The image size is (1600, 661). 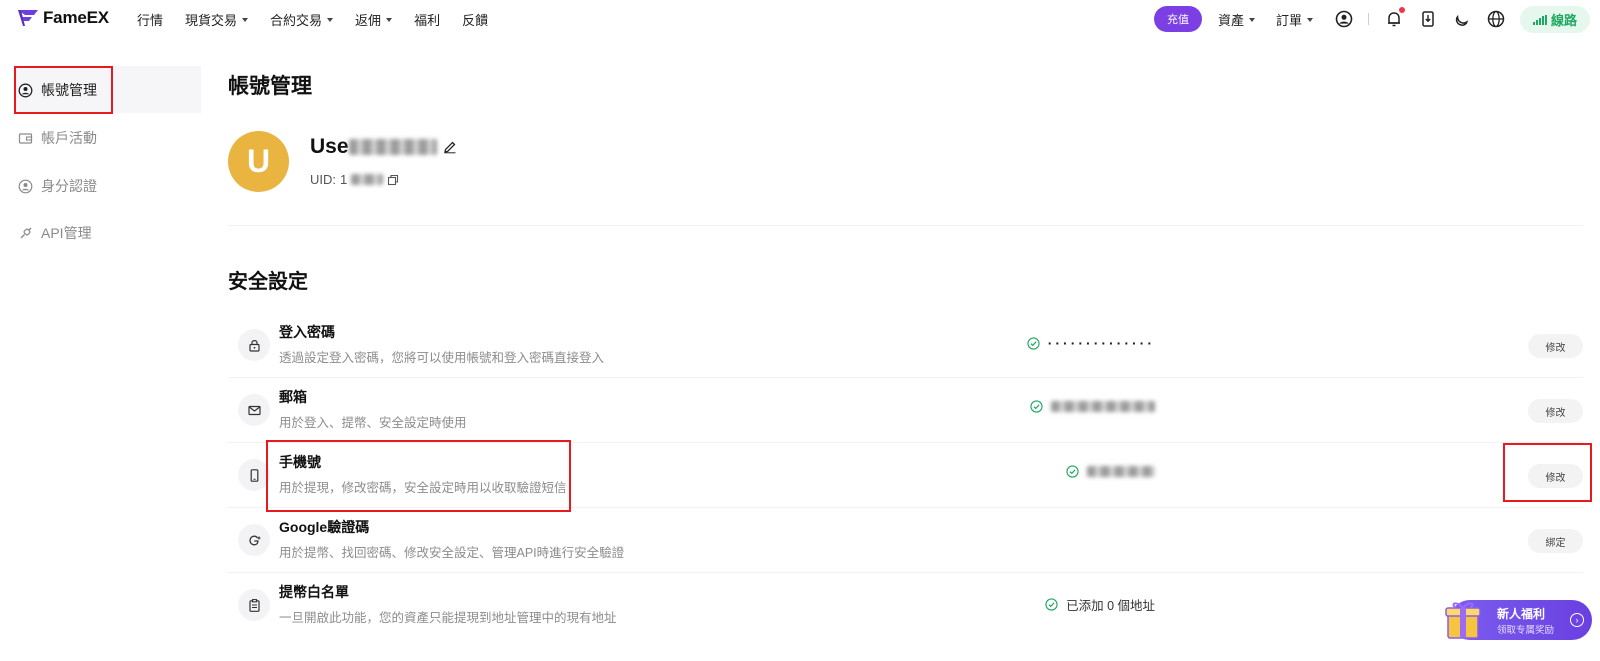 I want to click on security-section-title: 安全設定, so click(x=268, y=282).